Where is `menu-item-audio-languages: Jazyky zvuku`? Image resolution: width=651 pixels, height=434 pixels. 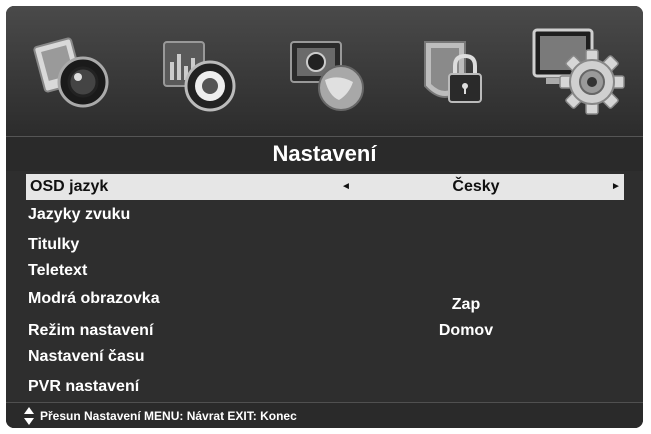
menu-item-audio-languages: Jazyky zvuku is located at coordinates (324, 215).